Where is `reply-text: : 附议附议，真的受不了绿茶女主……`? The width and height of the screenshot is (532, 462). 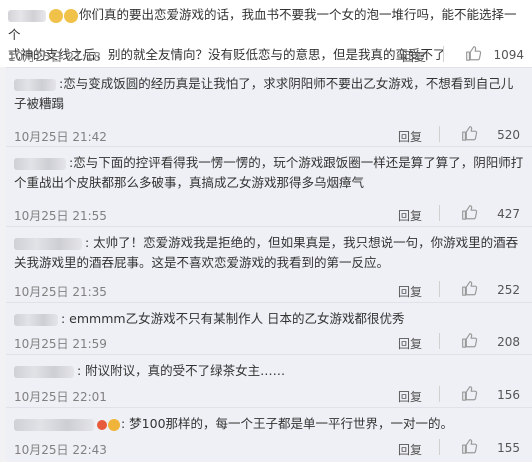
reply-text: : 附议附议，真的受不了绿茶女主…… is located at coordinates (269, 371).